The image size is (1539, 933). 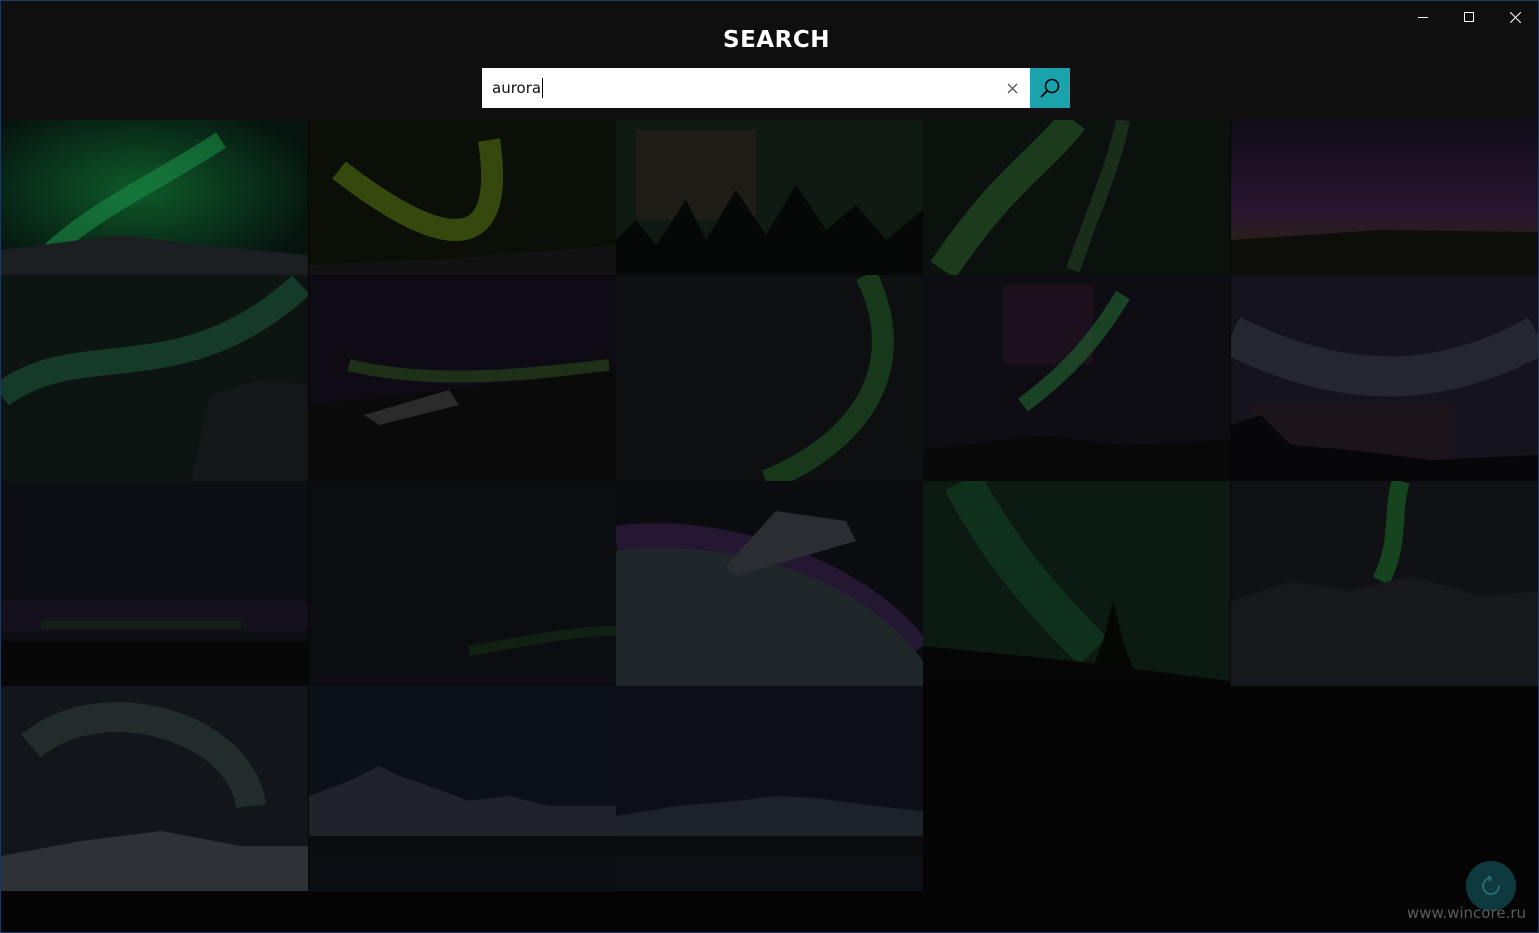 What do you see at coordinates (738, 88) in the screenshot?
I see `search-input: aurora` at bounding box center [738, 88].